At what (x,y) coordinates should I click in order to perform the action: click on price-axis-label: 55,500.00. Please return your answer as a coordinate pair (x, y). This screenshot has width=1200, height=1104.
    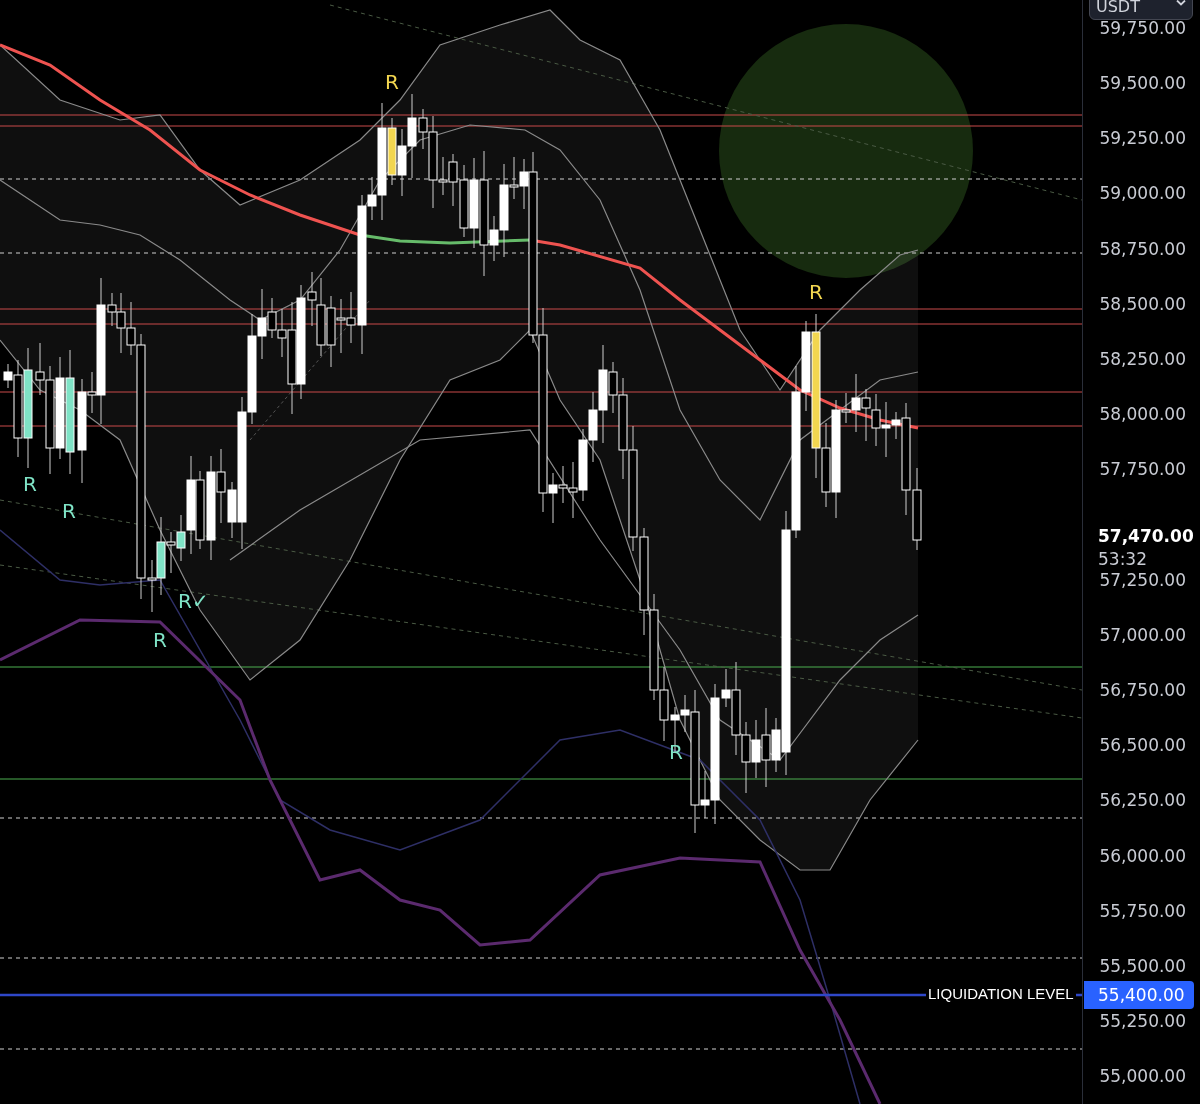
    Looking at the image, I should click on (1142, 966).